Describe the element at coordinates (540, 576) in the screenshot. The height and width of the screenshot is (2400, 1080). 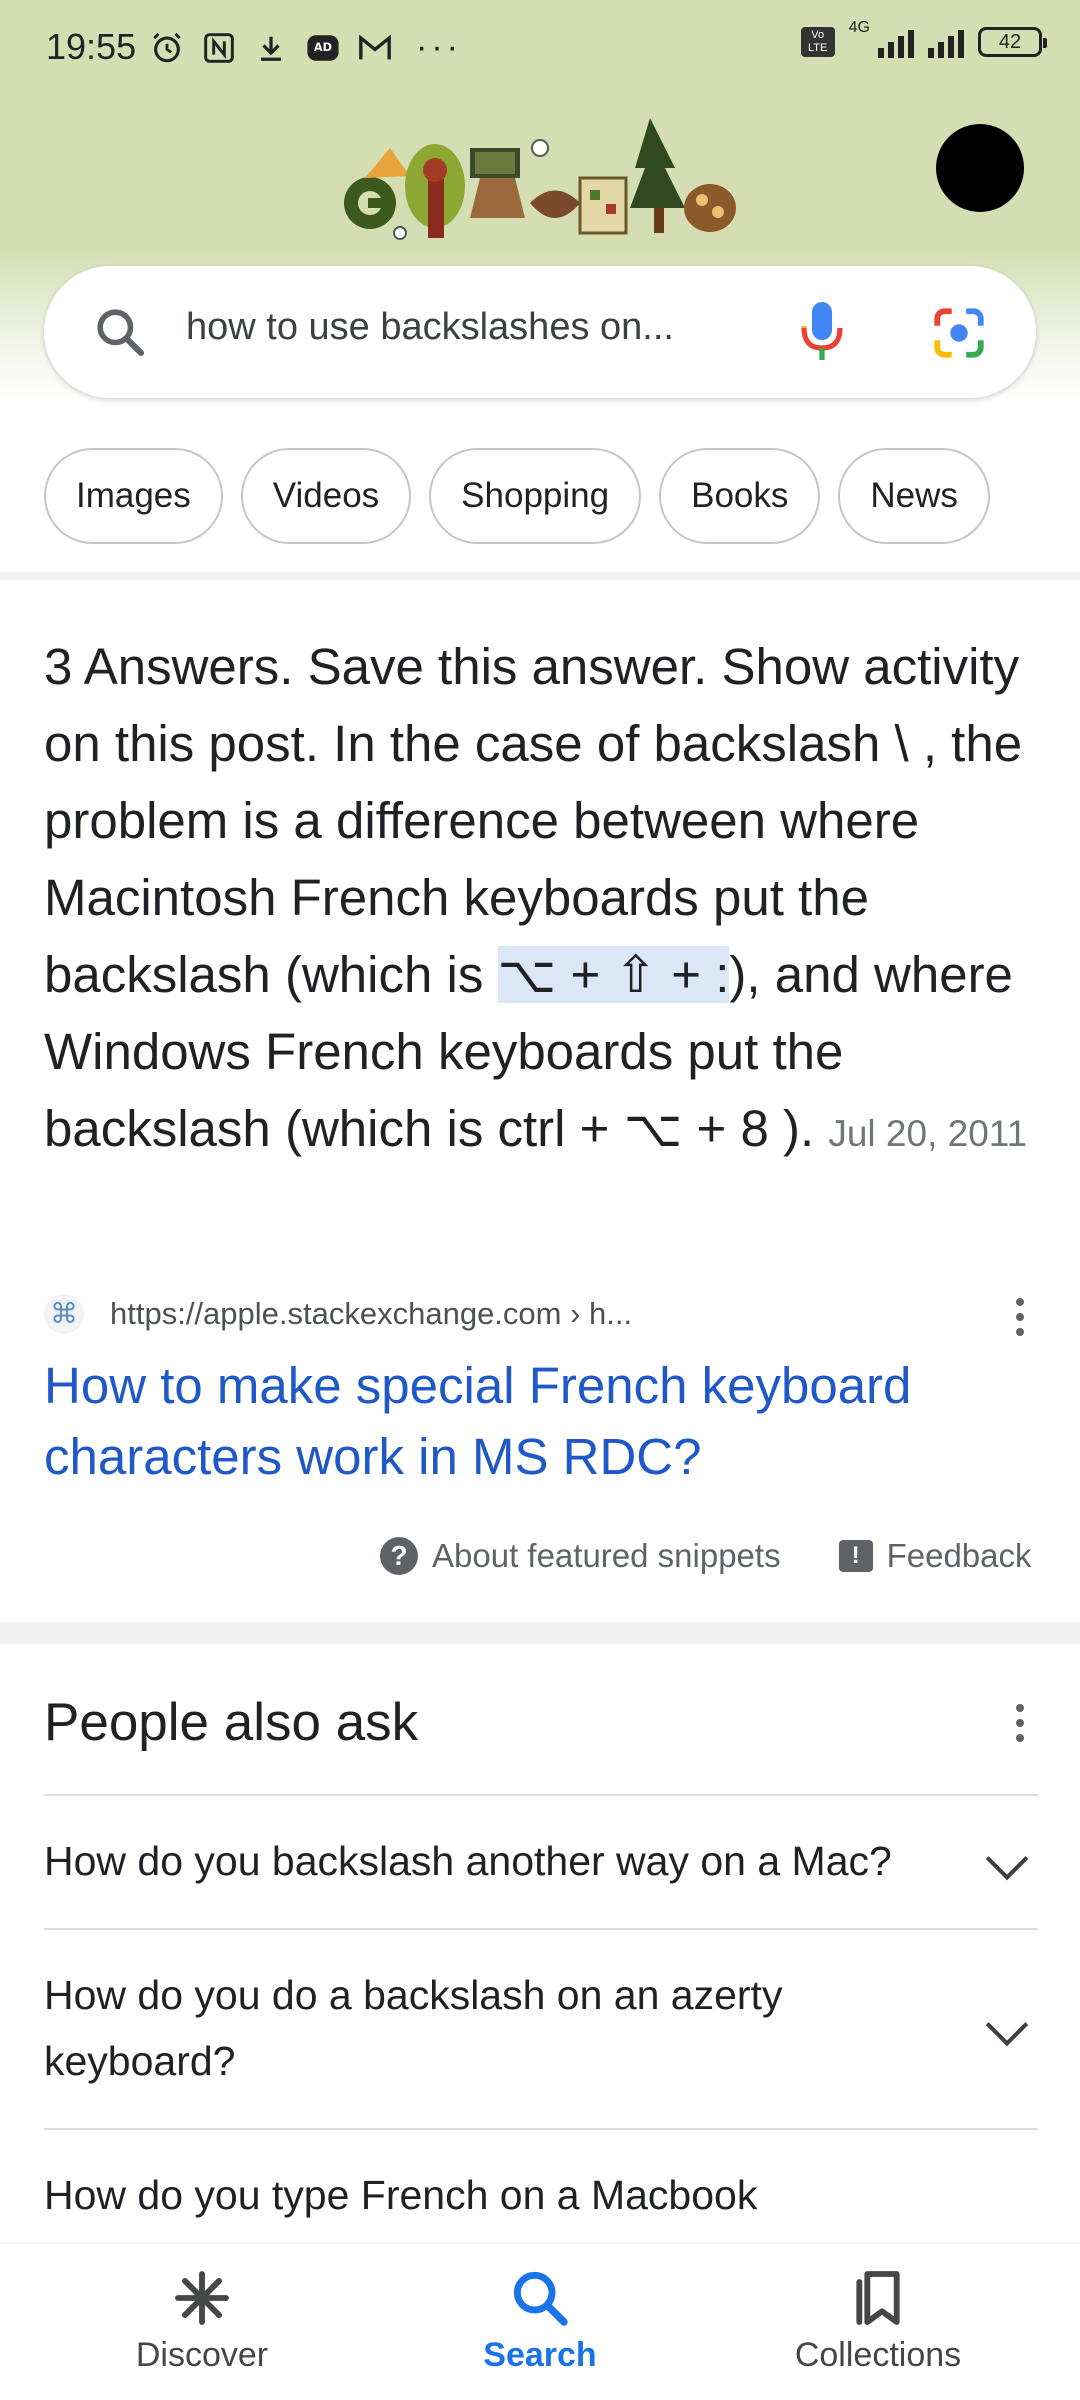
I see `section-divider` at that location.